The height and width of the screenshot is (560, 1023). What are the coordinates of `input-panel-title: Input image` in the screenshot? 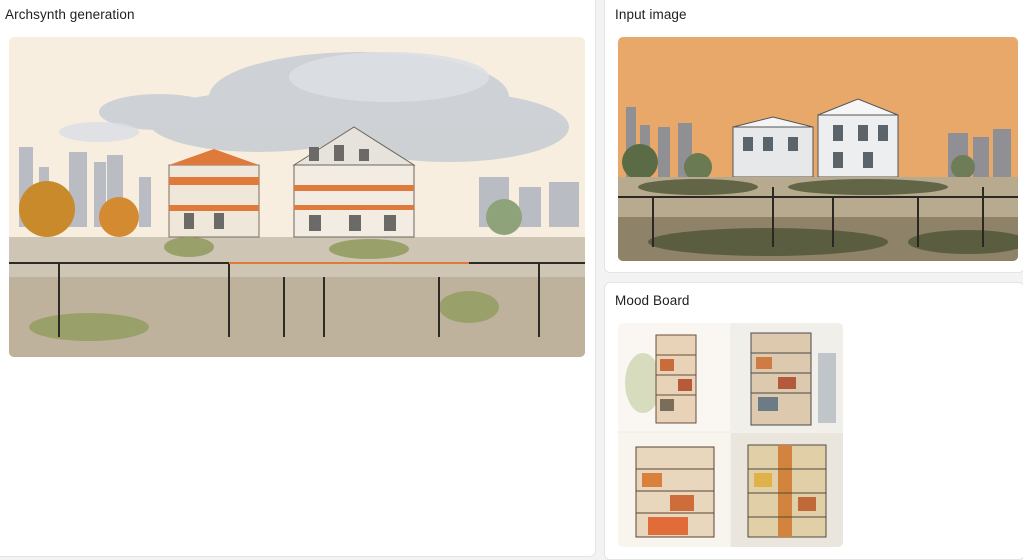 It's located at (651, 14).